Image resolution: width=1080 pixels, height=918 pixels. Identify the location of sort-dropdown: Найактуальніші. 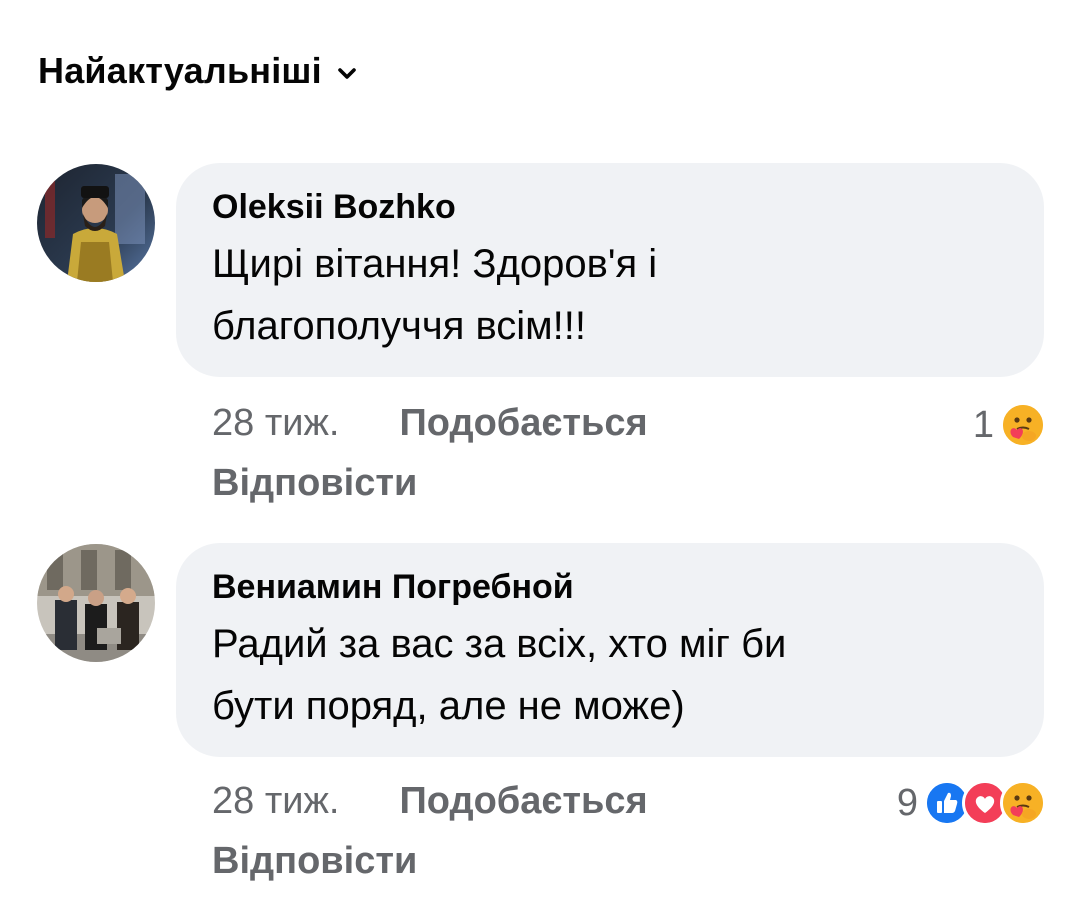
(198, 71).